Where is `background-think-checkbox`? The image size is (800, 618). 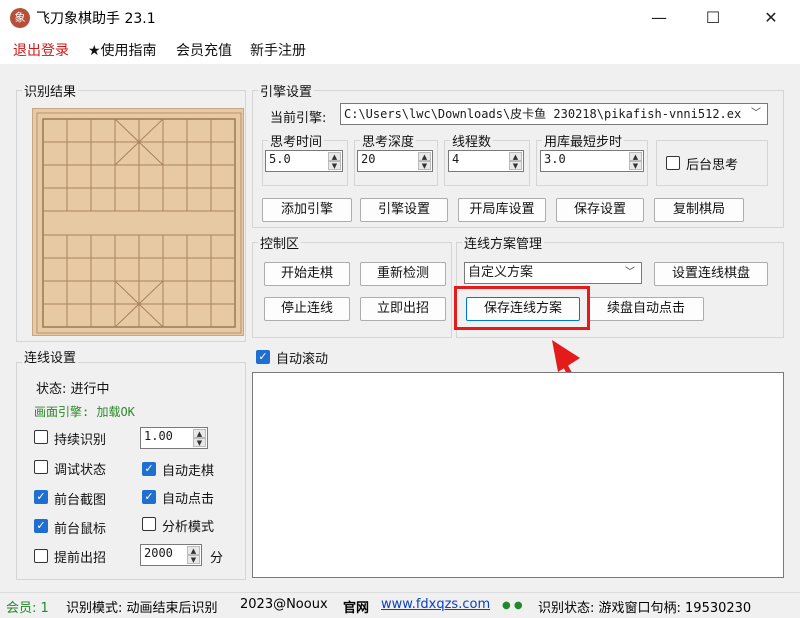 background-think-checkbox is located at coordinates (673, 163).